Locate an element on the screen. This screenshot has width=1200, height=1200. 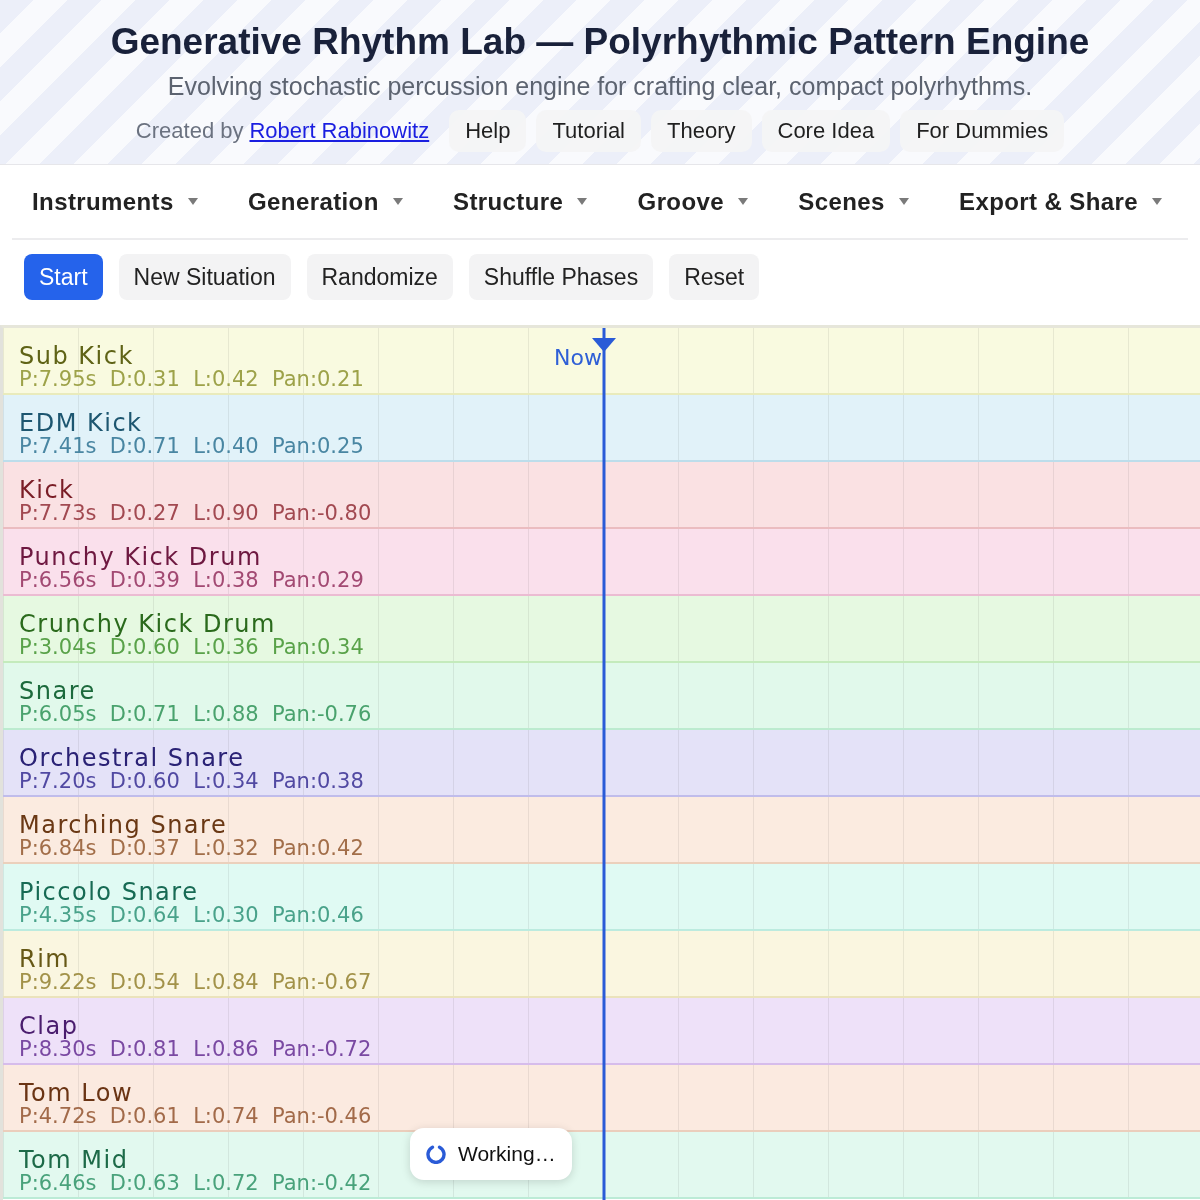
page-subtitle: Evolving stochastic percussion engine for crafting clear, compact polyrhythms. is located at coordinates (600, 86).